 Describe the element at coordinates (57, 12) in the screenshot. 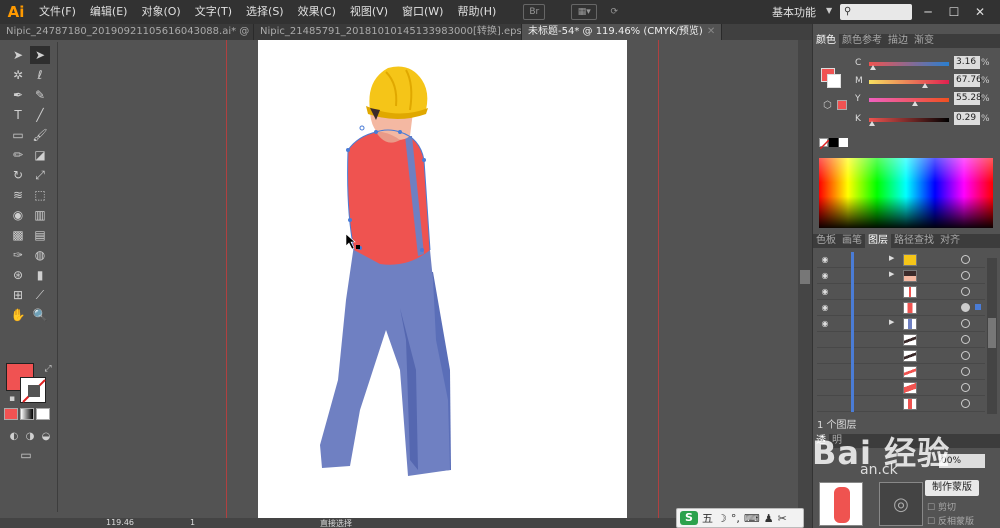

I see `menu-file: 文件(F)` at that location.